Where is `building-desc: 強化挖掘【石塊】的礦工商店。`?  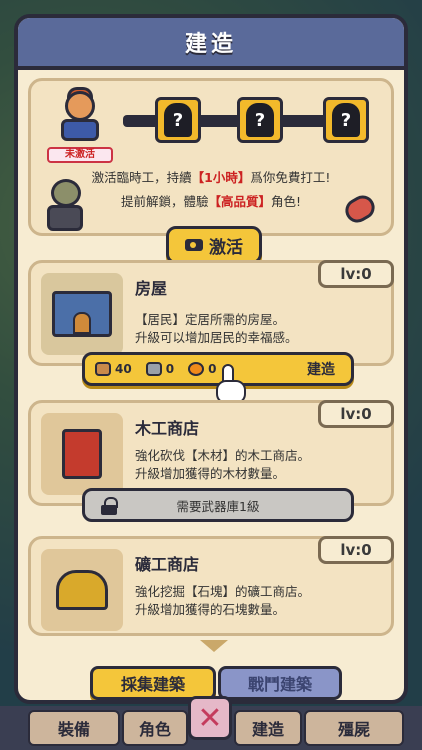 building-desc: 強化挖掘【石塊】的礦工商店。 is located at coordinates (223, 591).